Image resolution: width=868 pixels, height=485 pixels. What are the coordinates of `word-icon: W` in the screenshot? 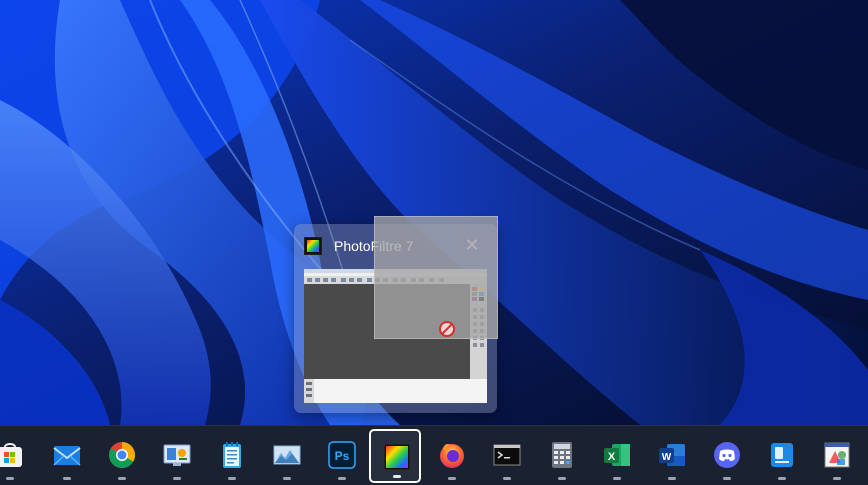 It's located at (672, 455).